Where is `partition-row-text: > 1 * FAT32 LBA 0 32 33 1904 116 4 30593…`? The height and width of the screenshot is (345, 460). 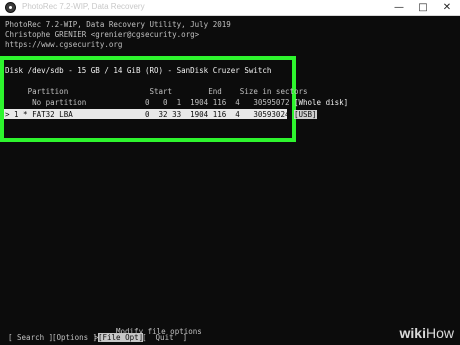
partition-row-text: > 1 * FAT32 LBA 0 32 33 1904 116 4 30593… is located at coordinates (149, 114).